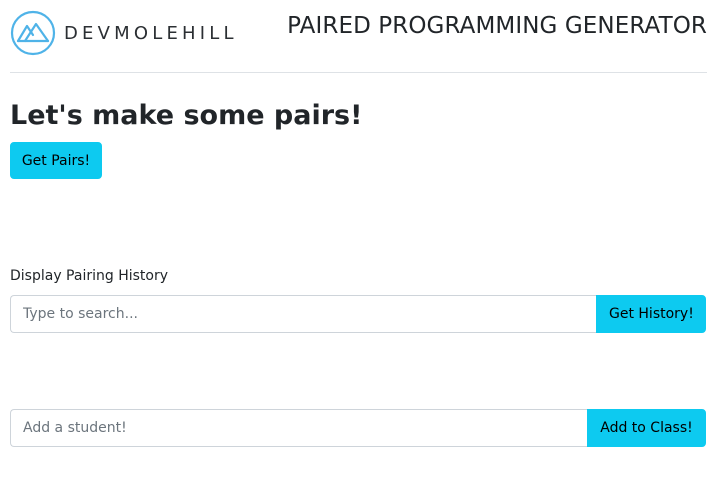 The width and height of the screenshot is (722, 480). Describe the element at coordinates (651, 314) in the screenshot. I see `get-history-button: Get History!` at that location.